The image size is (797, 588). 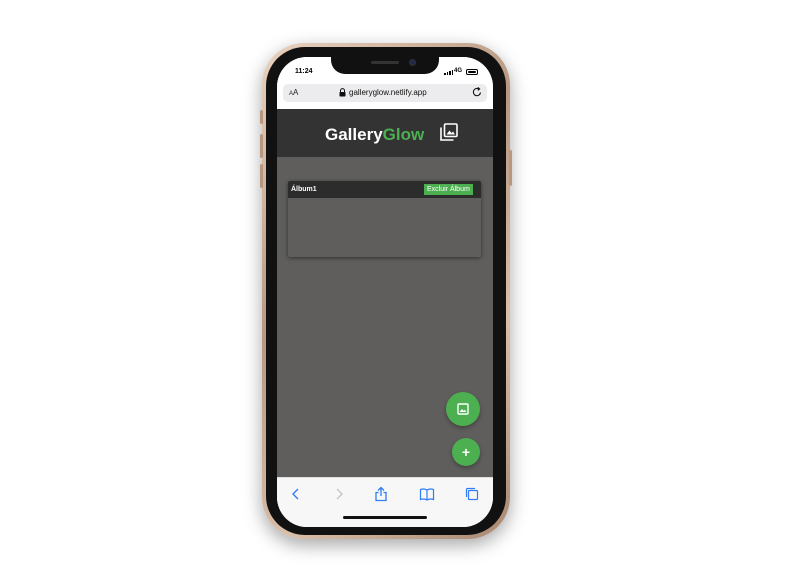 I want to click on plus-icon: +, so click(x=466, y=452).